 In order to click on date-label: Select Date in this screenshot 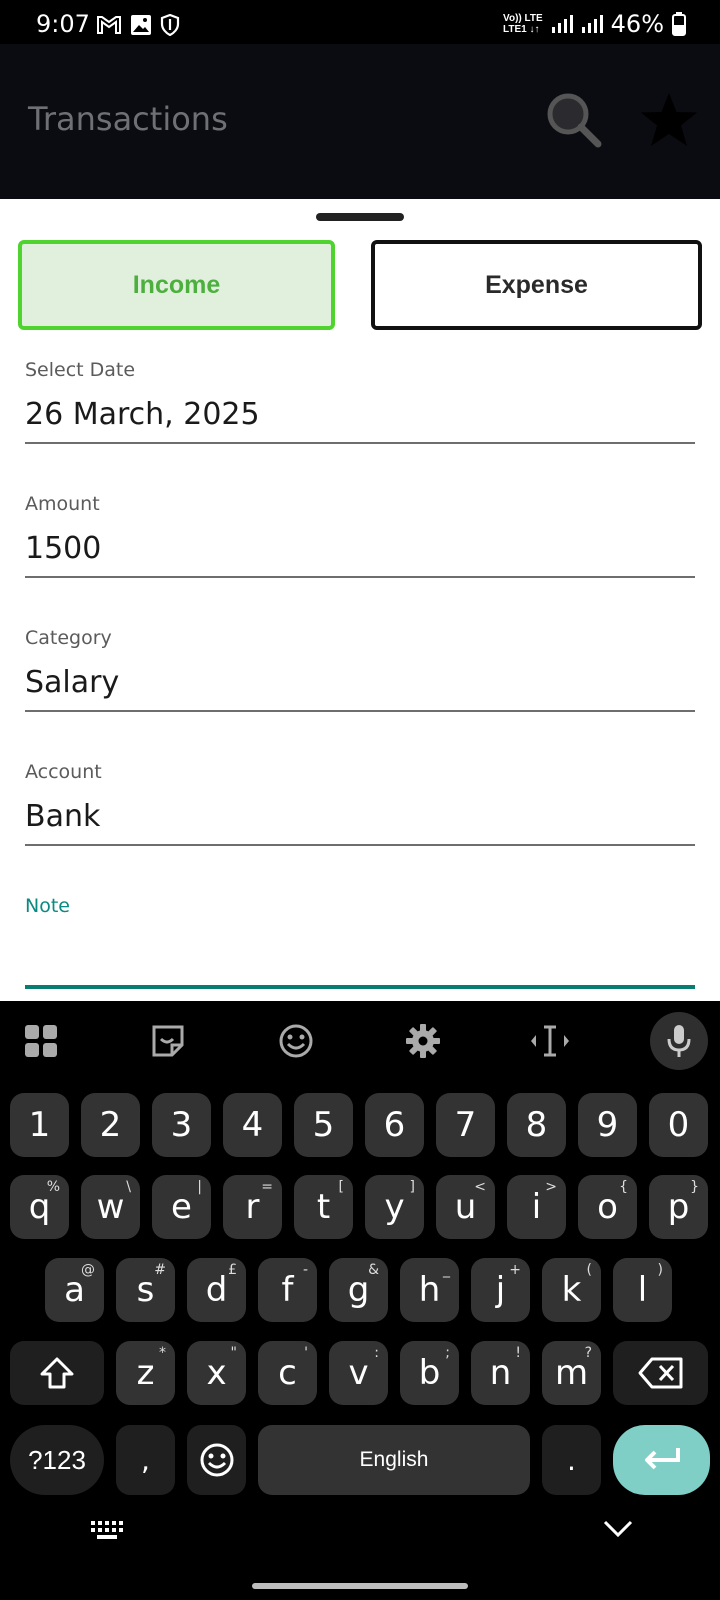, I will do `click(80, 370)`.